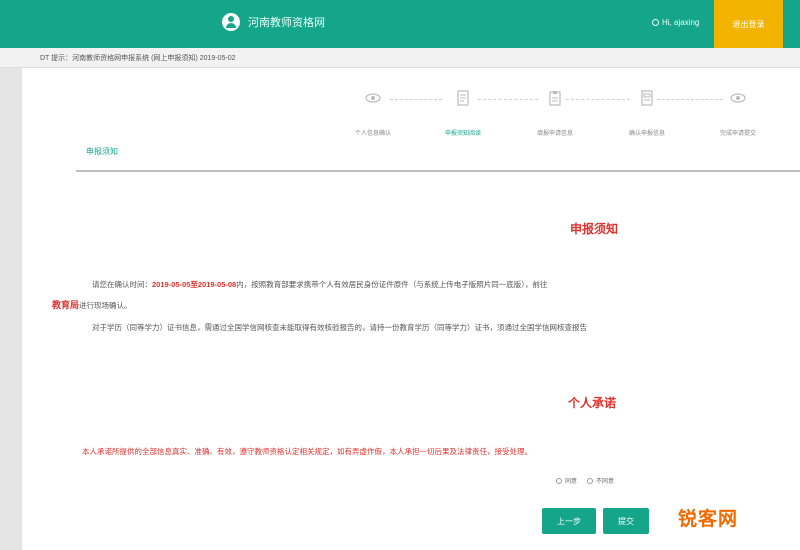 This screenshot has height=550, width=800. What do you see at coordinates (462, 134) in the screenshot?
I see `step-label: 申报须知阅读` at bounding box center [462, 134].